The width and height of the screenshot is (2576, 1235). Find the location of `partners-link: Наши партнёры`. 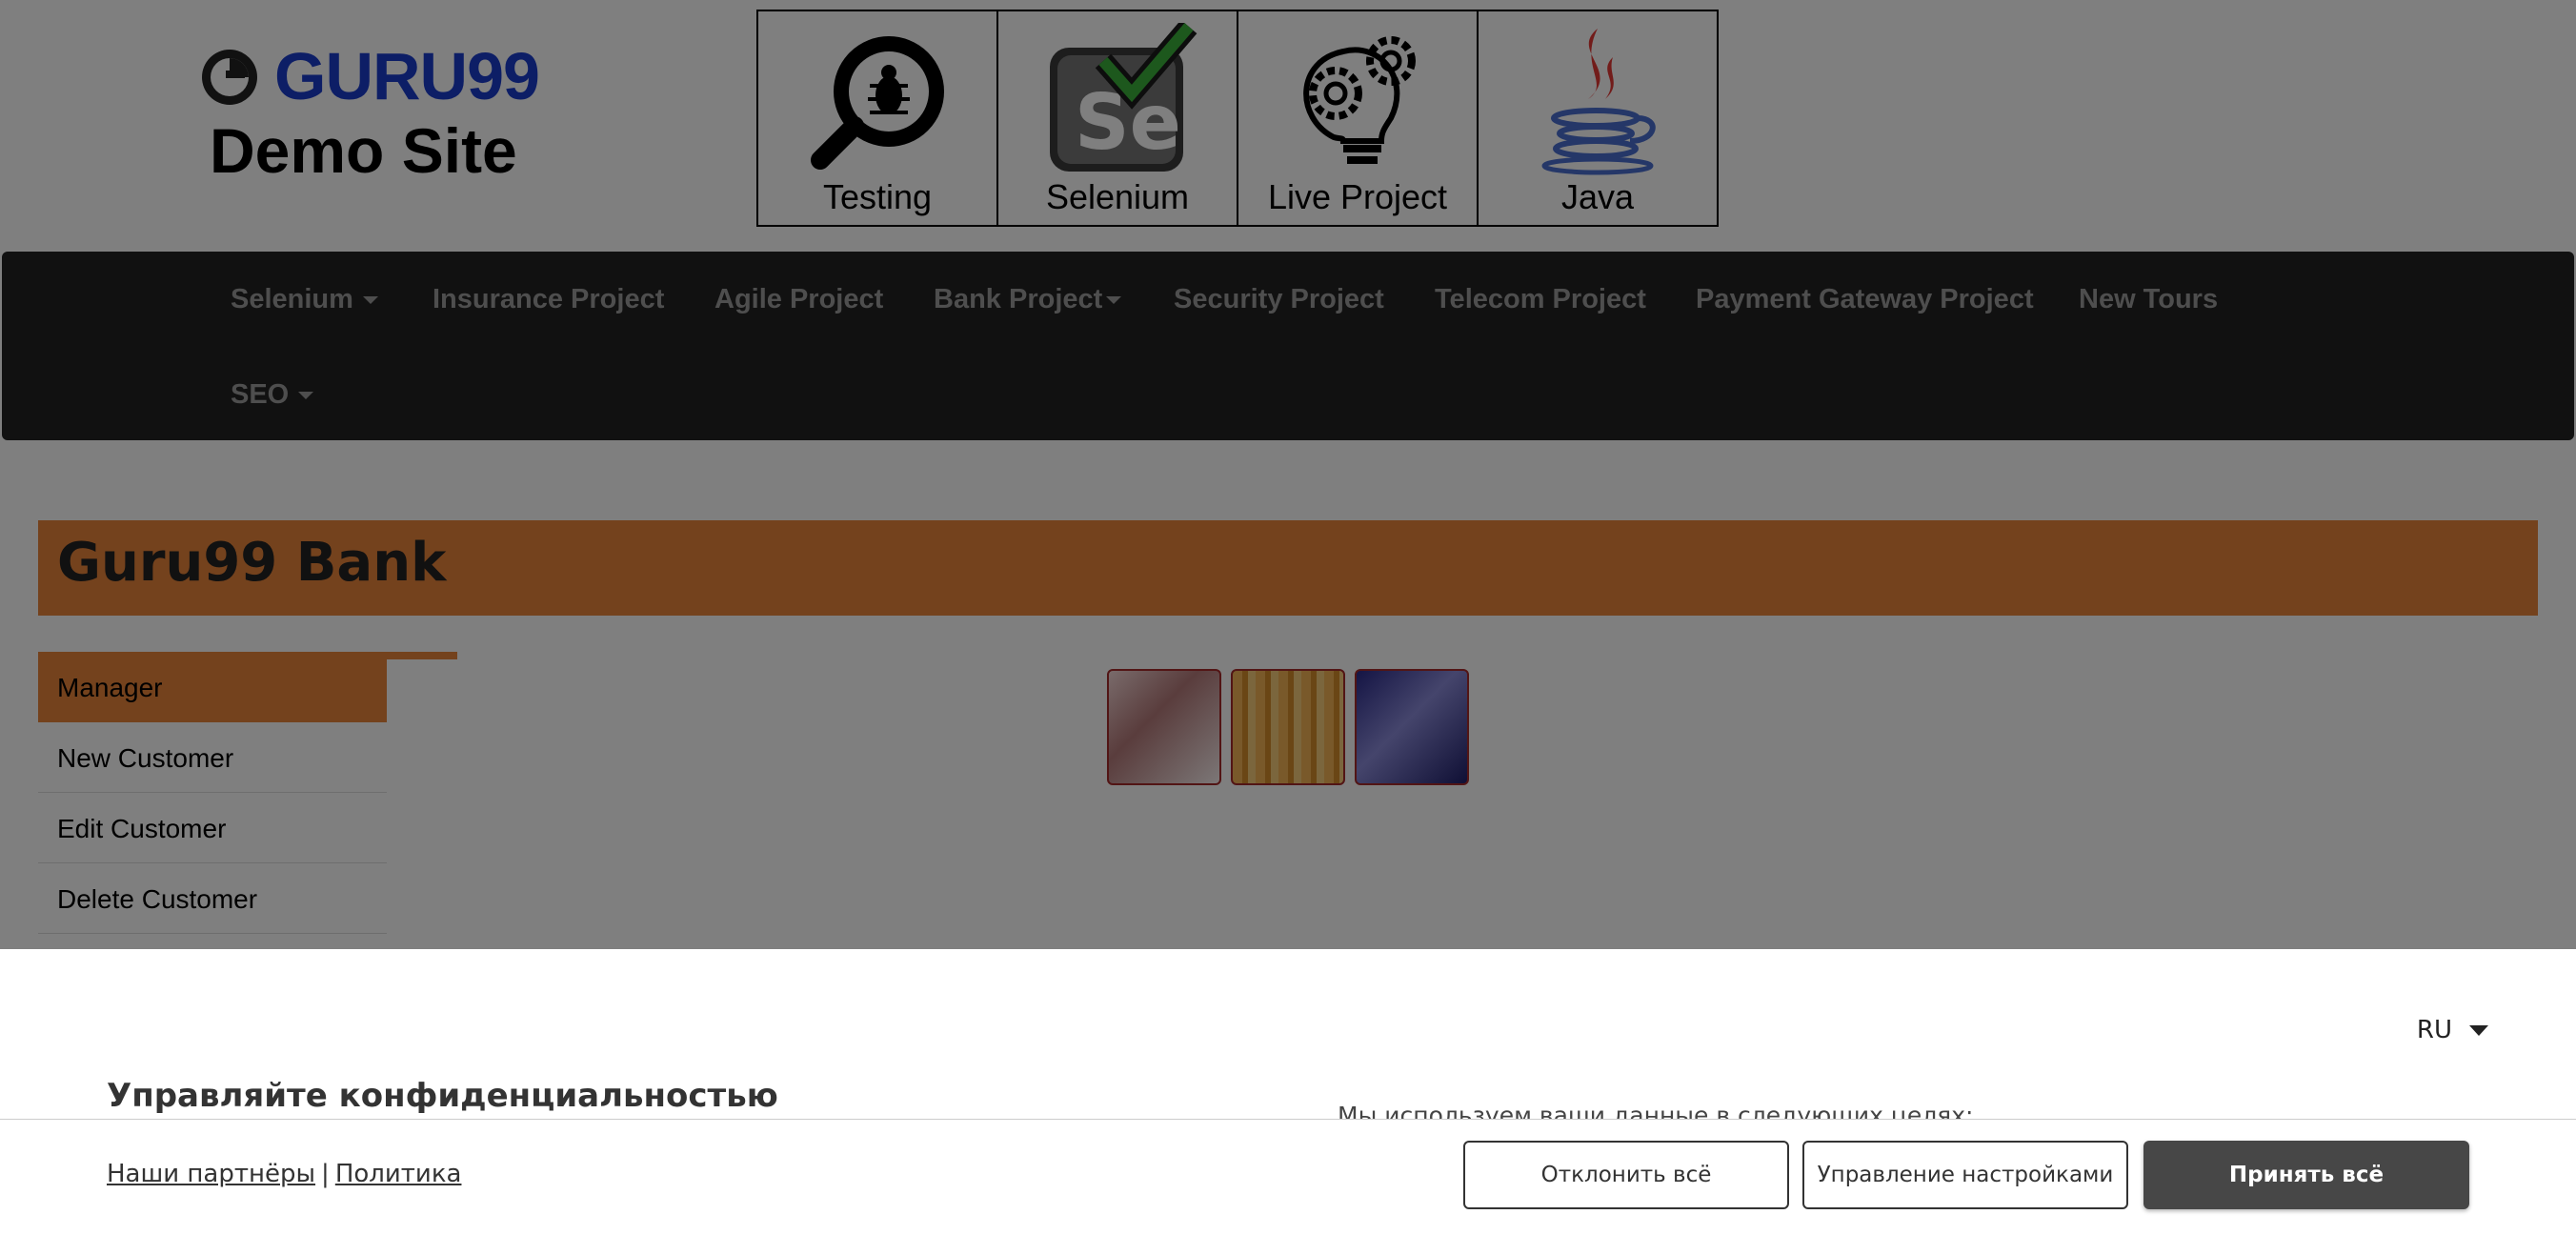

partners-link: Наши партнёры is located at coordinates (211, 1174).